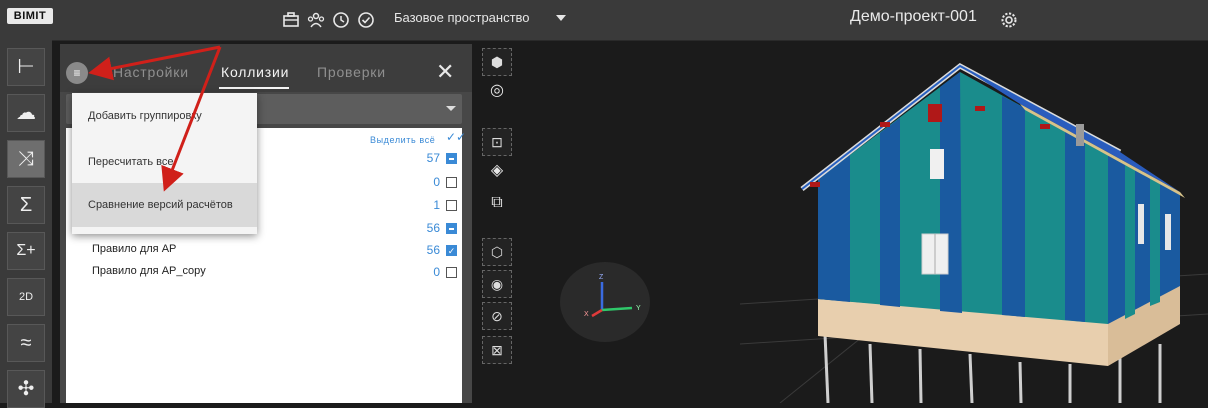 The height and width of the screenshot is (408, 1208). Describe the element at coordinates (164, 116) in the screenshot. I see `menu-item-add-grouping: Добавить группировку` at that location.